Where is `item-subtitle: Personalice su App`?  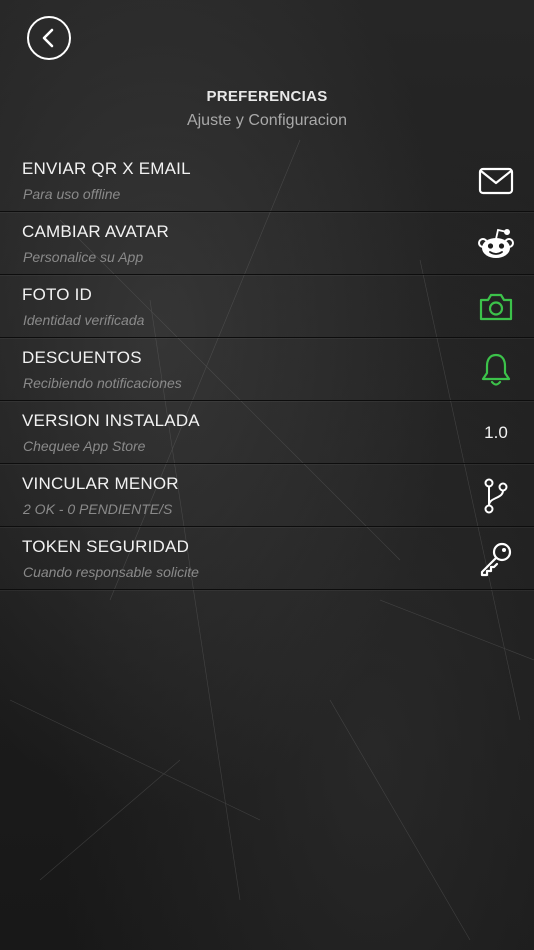
item-subtitle: Personalice su App is located at coordinates (83, 257).